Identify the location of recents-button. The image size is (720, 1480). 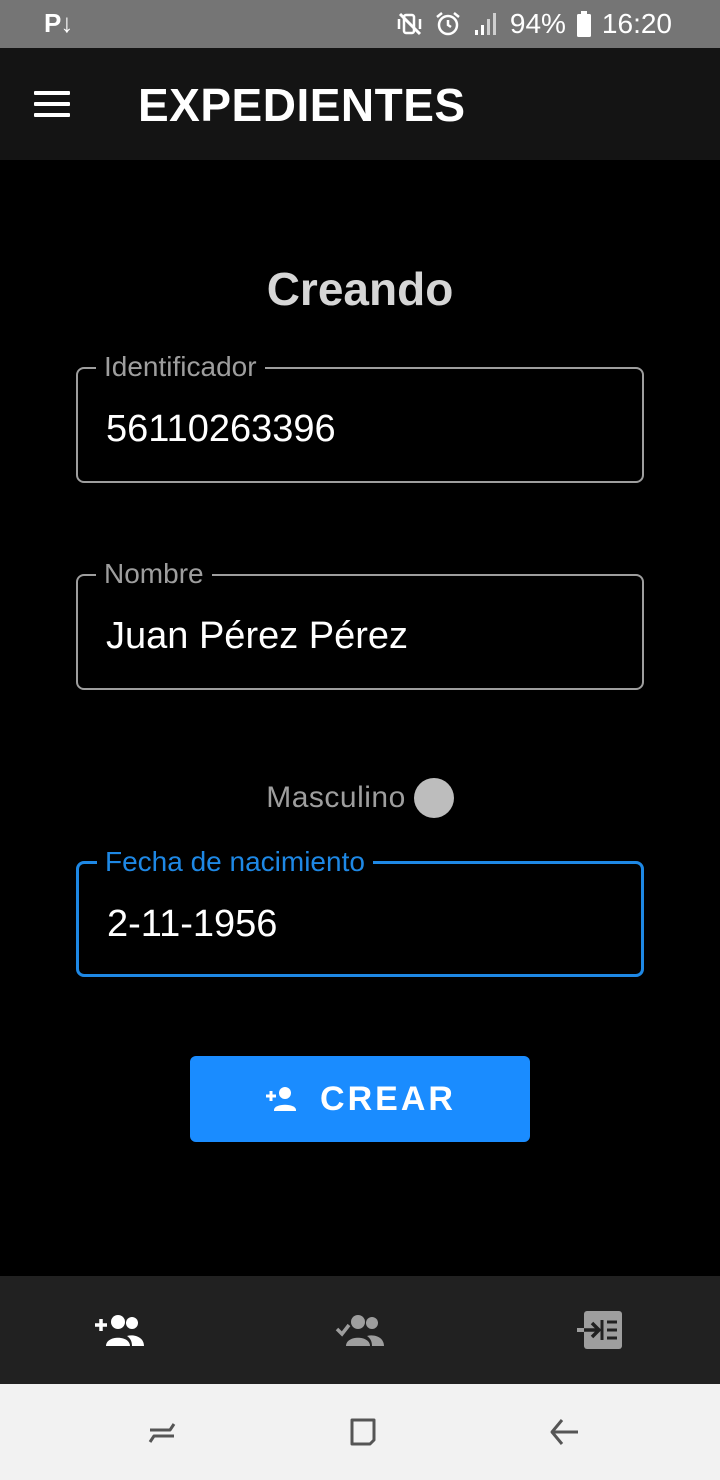
(162, 1432).